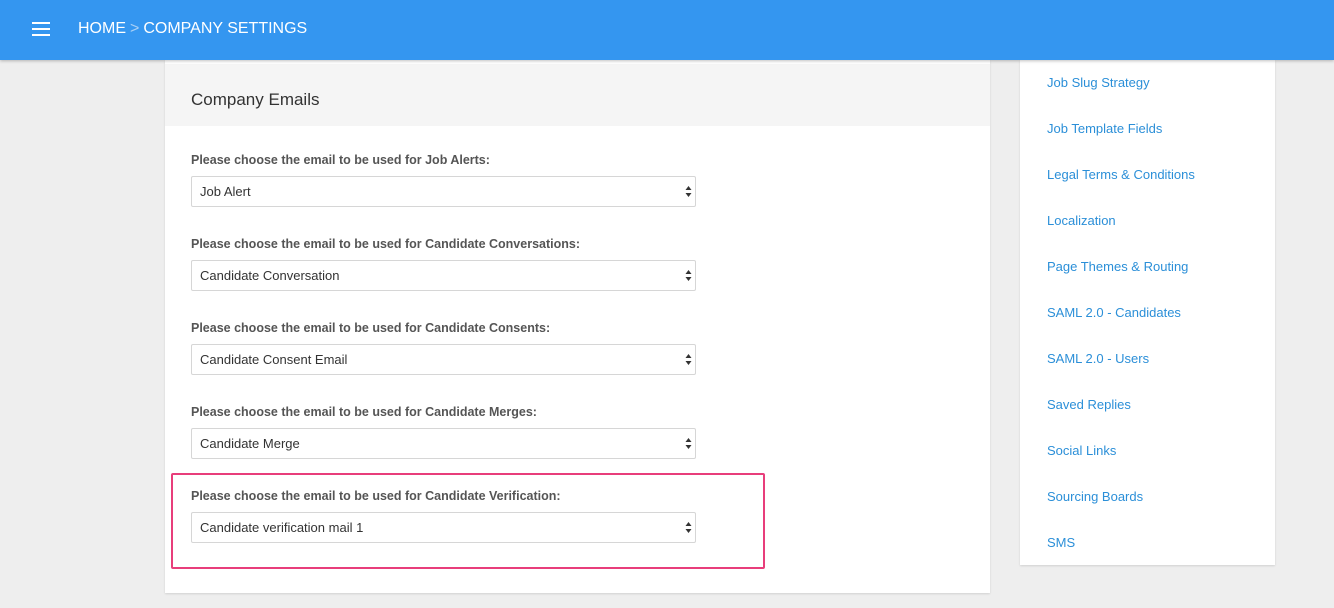 This screenshot has width=1334, height=608. What do you see at coordinates (225, 191) in the screenshot?
I see `select-value: Job Alert` at bounding box center [225, 191].